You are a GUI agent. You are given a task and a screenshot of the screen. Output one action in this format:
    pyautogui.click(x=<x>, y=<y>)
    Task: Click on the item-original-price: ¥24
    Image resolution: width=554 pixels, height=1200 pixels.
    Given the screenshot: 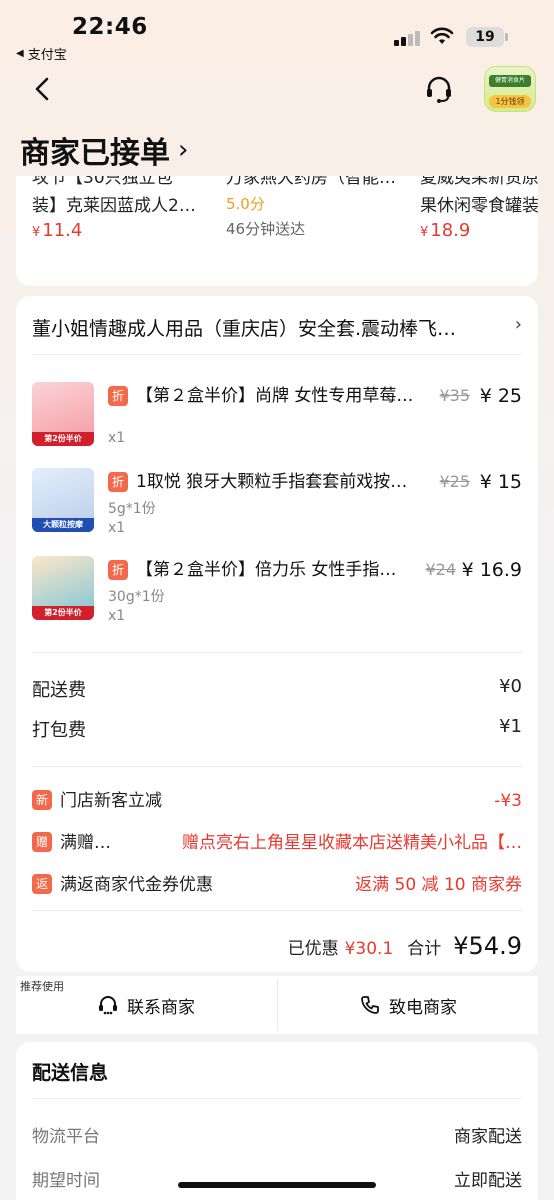 What is the action you would take?
    pyautogui.click(x=440, y=569)
    